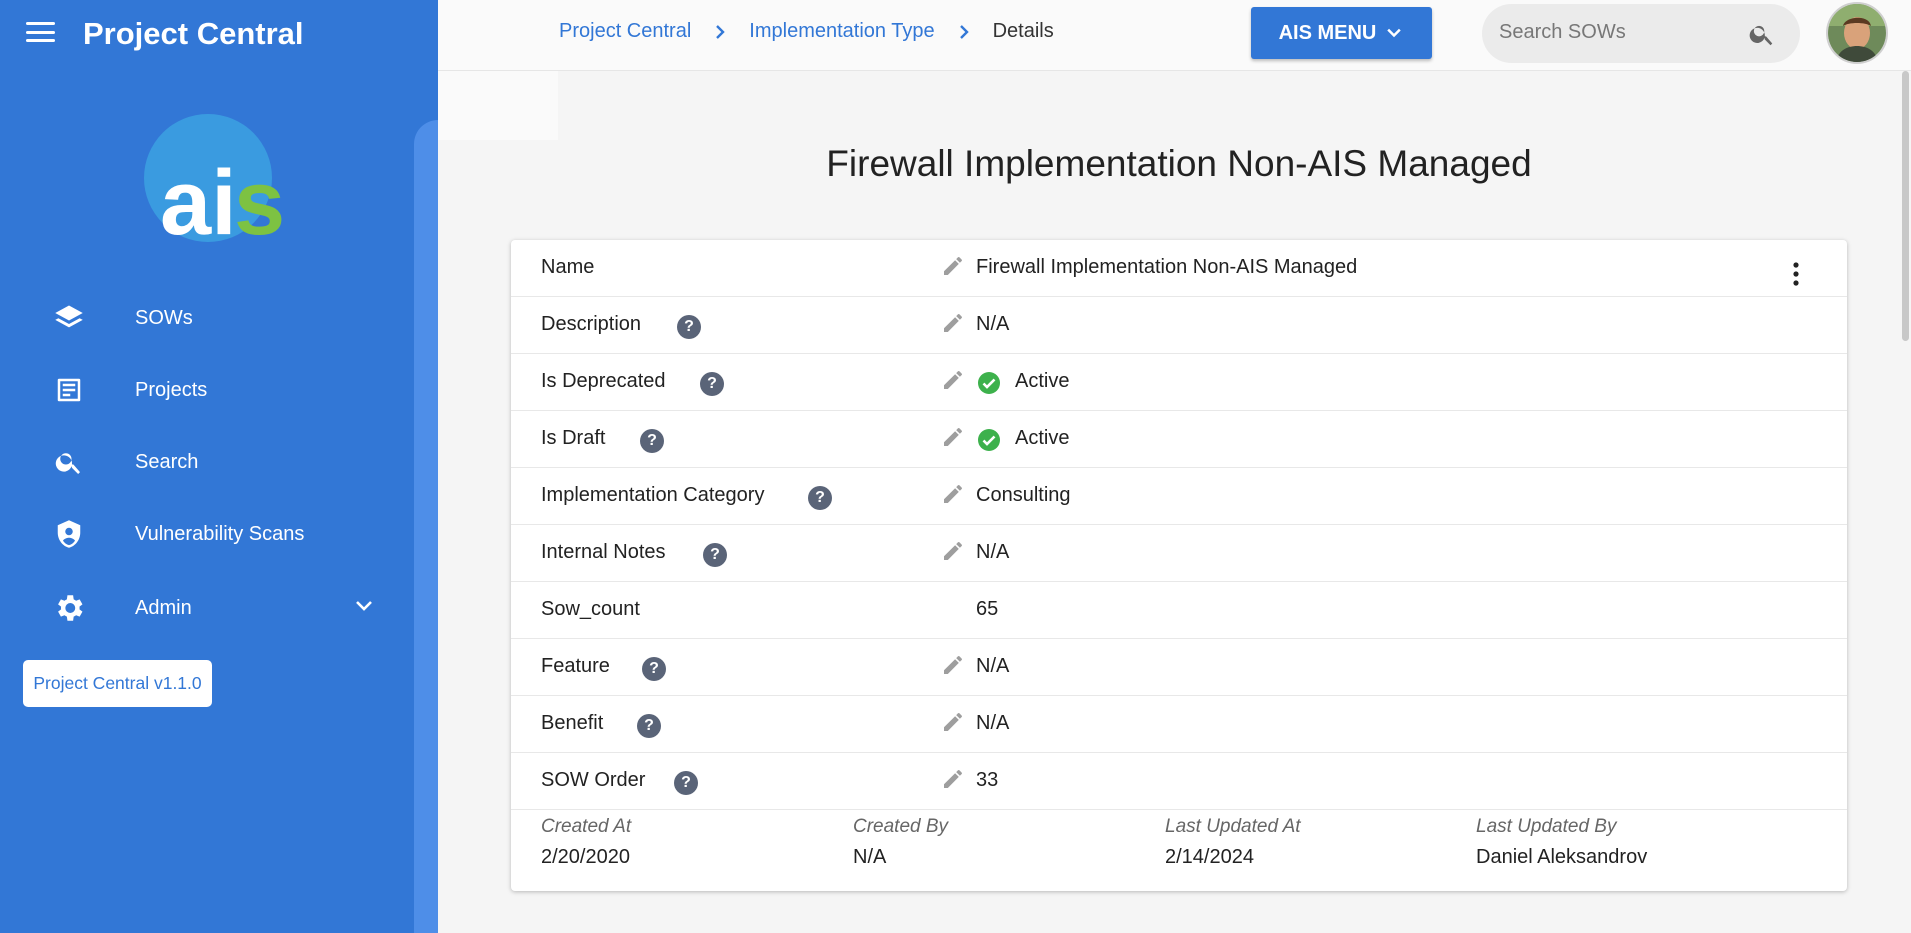 The width and height of the screenshot is (1911, 933). I want to click on field-label: Benefit, so click(572, 723).